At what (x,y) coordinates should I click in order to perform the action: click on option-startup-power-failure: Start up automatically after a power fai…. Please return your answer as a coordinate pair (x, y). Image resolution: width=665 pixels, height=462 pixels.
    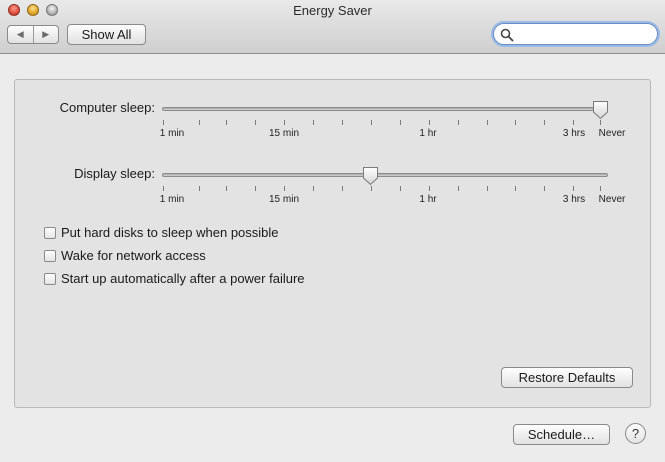
    Looking at the image, I should click on (174, 278).